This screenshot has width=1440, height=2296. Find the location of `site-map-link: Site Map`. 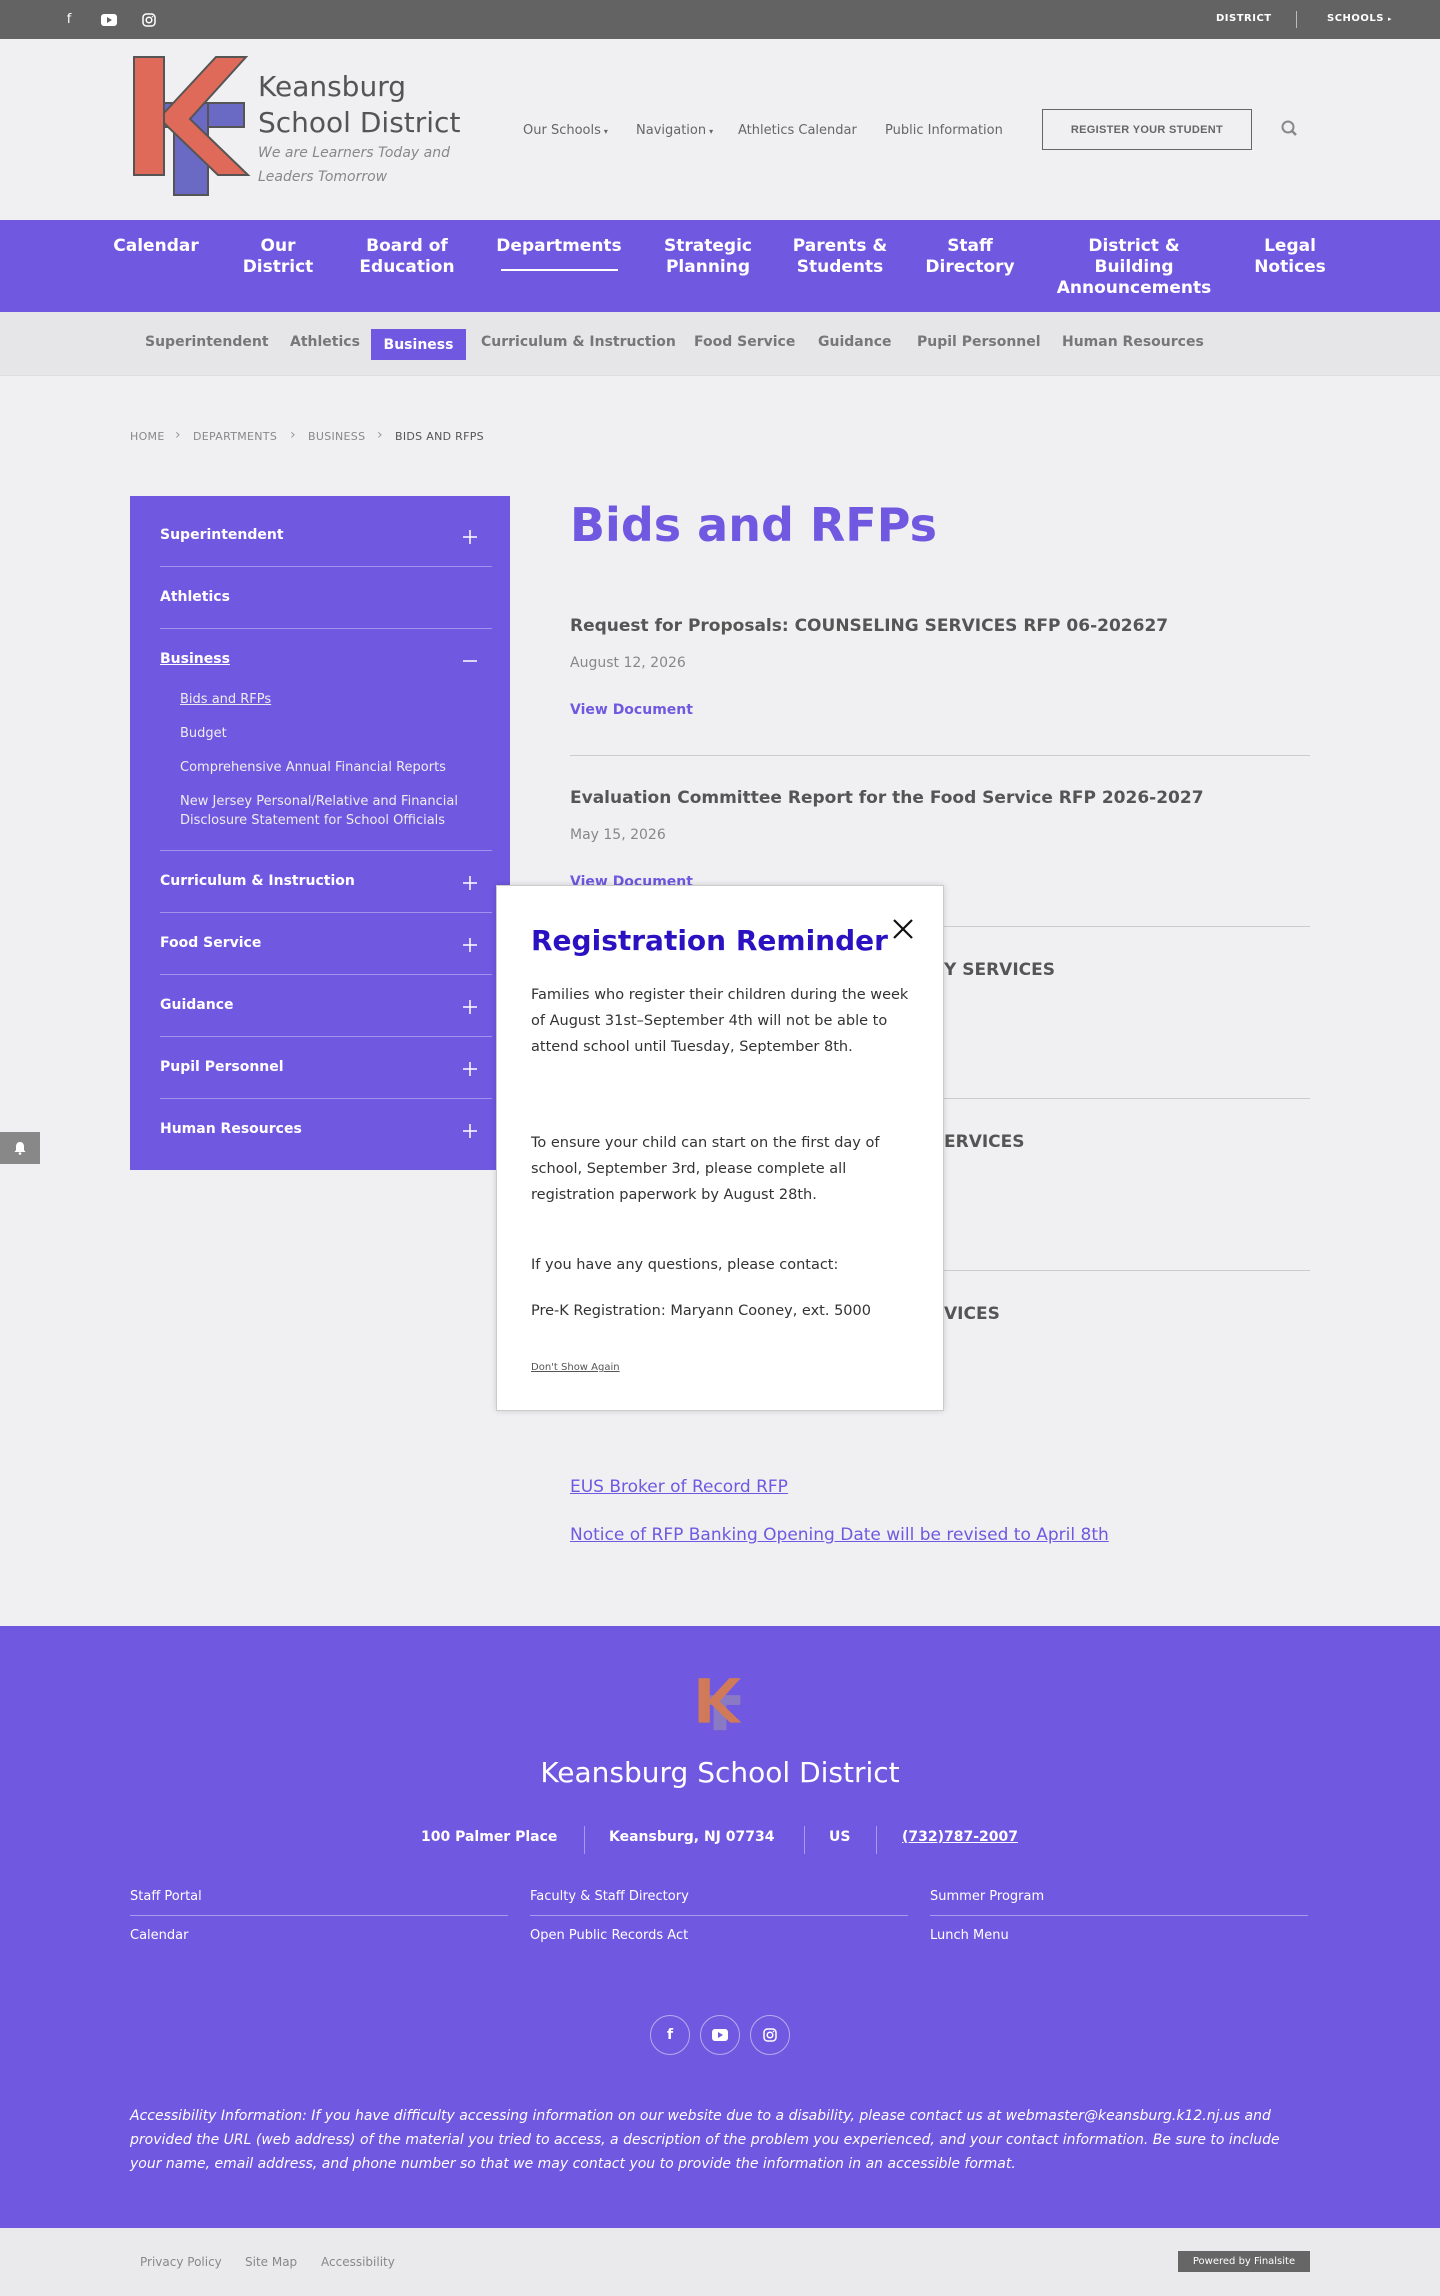

site-map-link: Site Map is located at coordinates (271, 2262).